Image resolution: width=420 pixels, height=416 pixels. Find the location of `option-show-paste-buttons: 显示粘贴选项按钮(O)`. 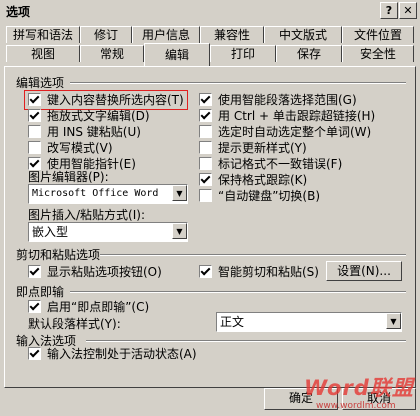

option-show-paste-buttons: 显示粘贴选项按钮(O) is located at coordinates (95, 271).